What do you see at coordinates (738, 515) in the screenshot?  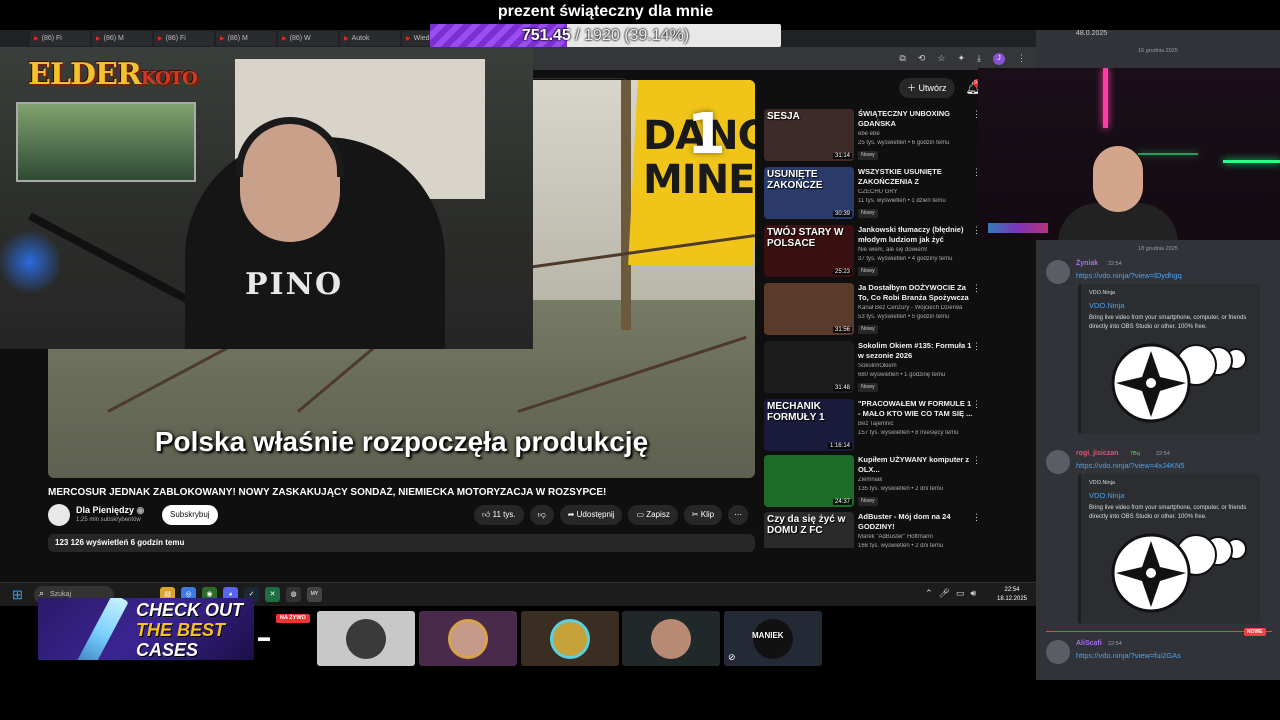 I see `more-actions-button: ⋯` at bounding box center [738, 515].